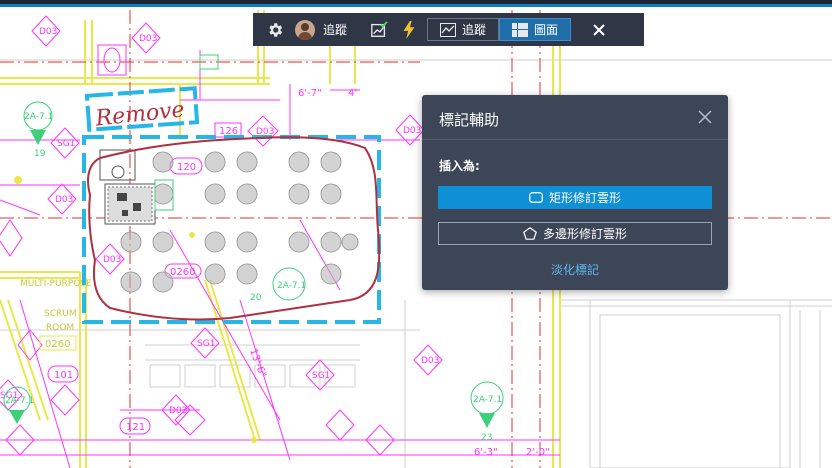 The image size is (832, 468). What do you see at coordinates (256, 298) in the screenshot?
I see `grid-number: 20` at bounding box center [256, 298].